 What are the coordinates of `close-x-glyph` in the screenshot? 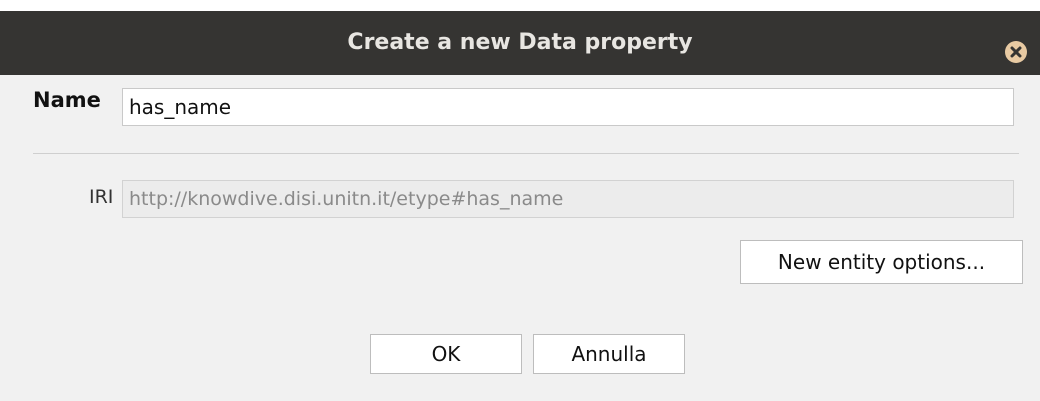 It's located at (1016, 52).